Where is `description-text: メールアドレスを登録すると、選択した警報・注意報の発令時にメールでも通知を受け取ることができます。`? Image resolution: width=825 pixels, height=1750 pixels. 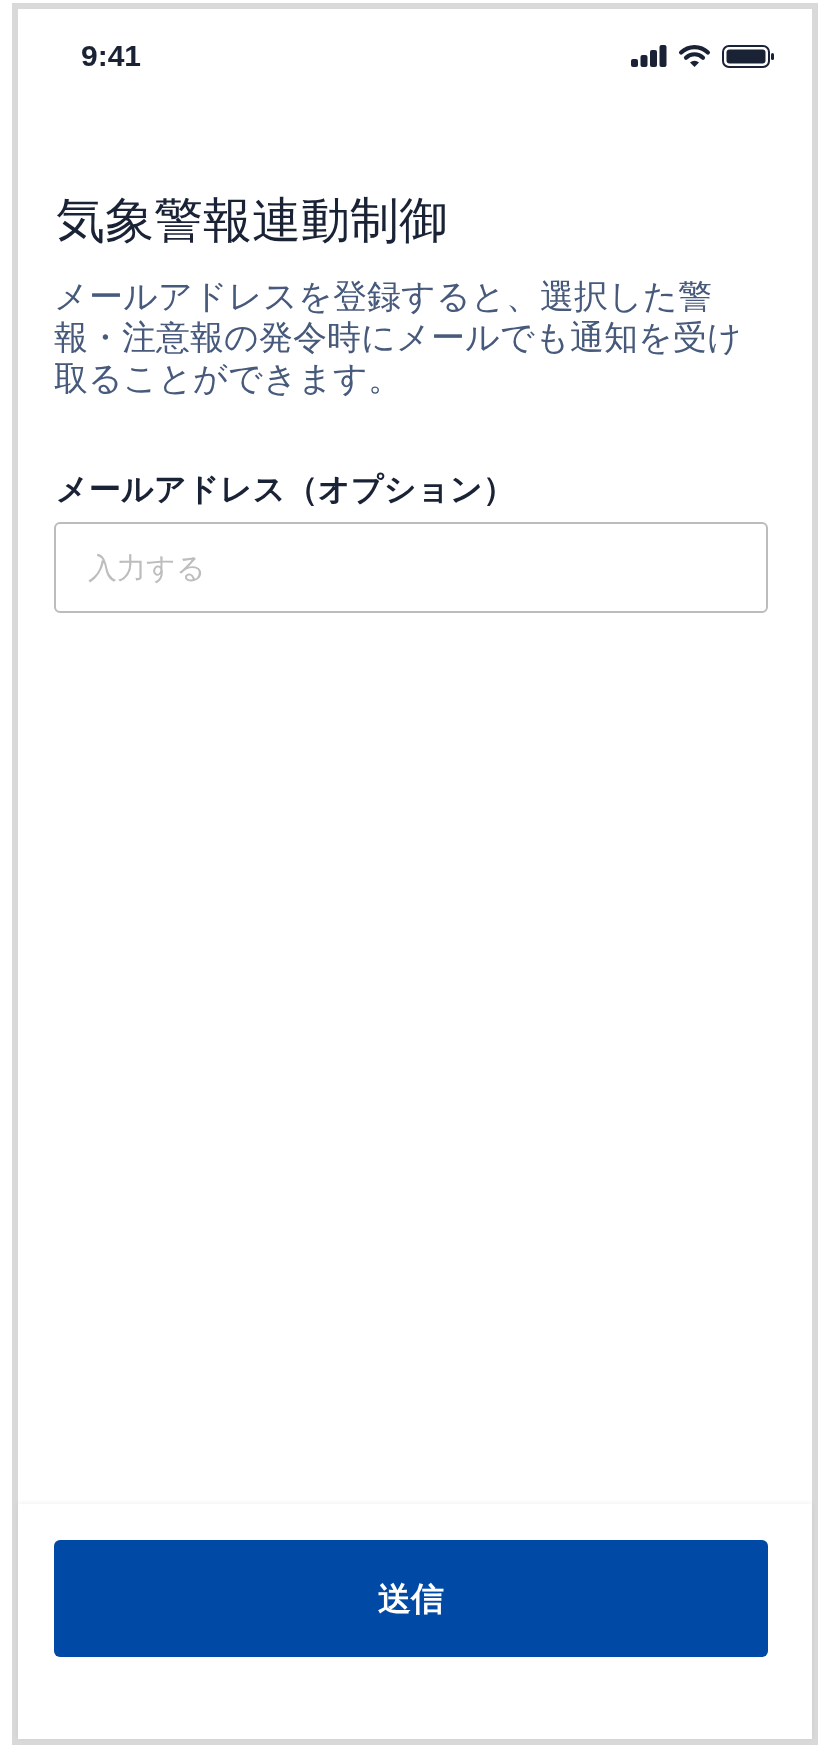
description-text: メールアドレスを登録すると、選択した警報・注意報の発令時にメールでも通知を受け取ることができます。 is located at coordinates (398, 337).